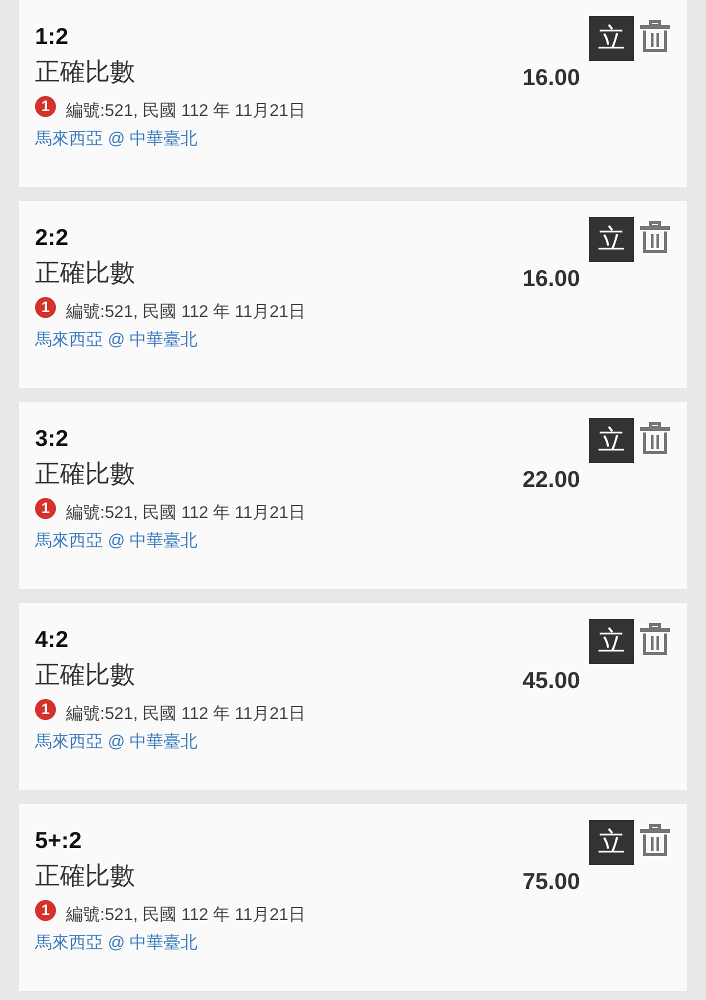  What do you see at coordinates (551, 479) in the screenshot?
I see `odds-value: 22.00` at bounding box center [551, 479].